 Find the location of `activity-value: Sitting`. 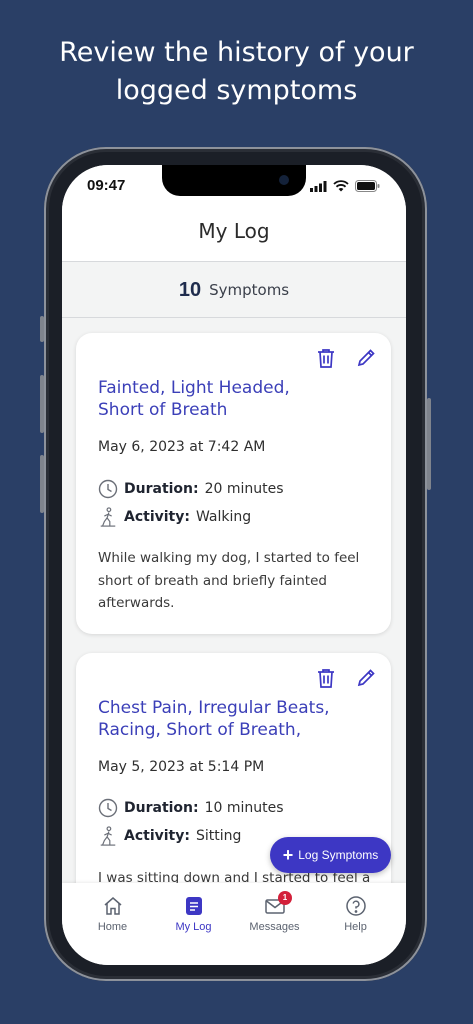

activity-value: Sitting is located at coordinates (218, 836).